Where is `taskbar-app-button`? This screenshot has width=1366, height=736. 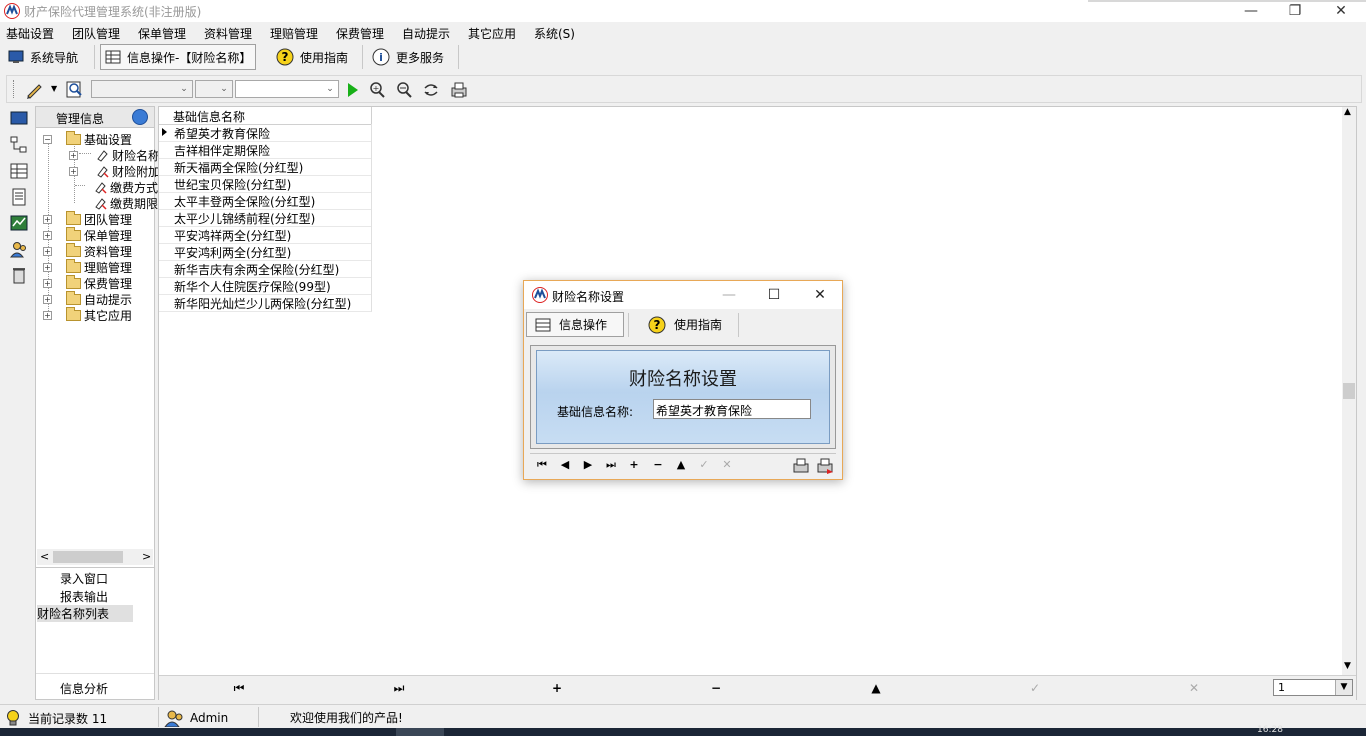
taskbar-app-button is located at coordinates (420, 732).